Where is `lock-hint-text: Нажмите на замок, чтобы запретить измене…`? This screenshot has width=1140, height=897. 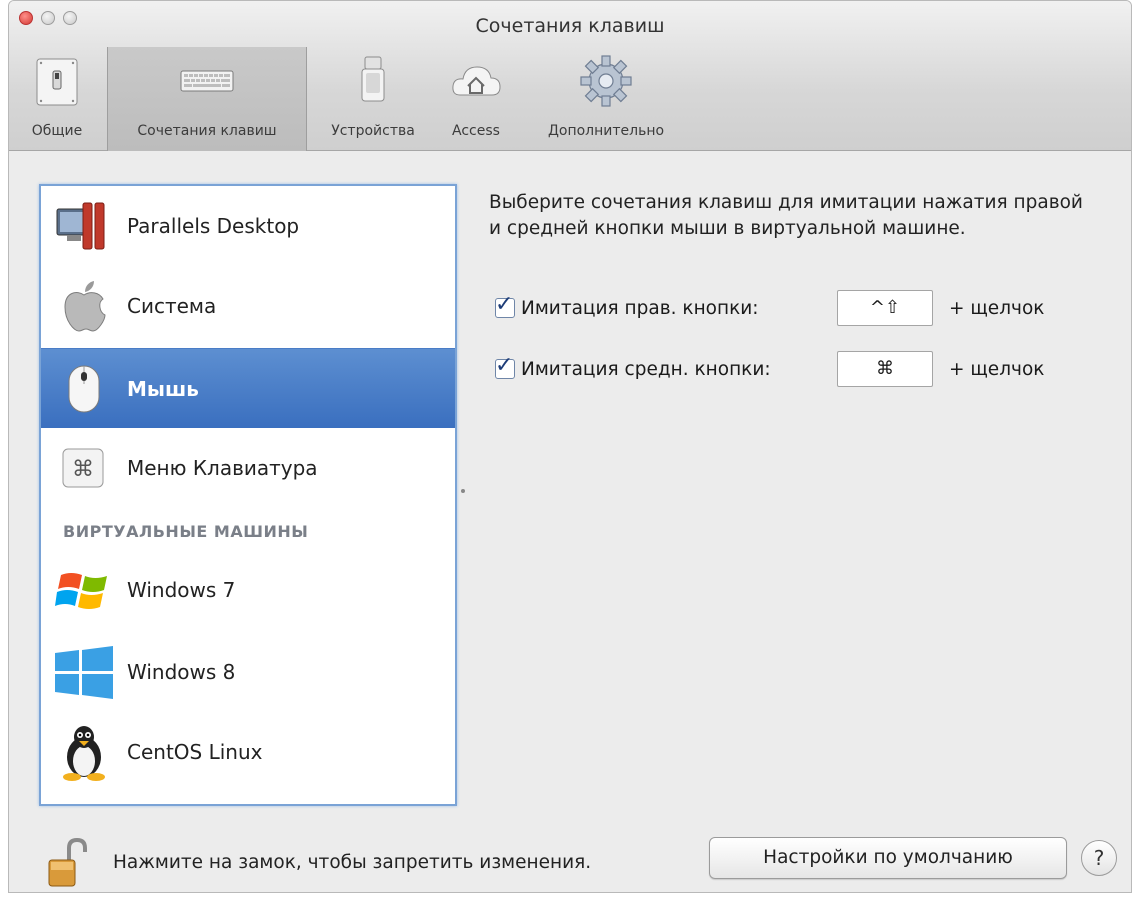 lock-hint-text: Нажмите на замок, чтобы запретить измене… is located at coordinates (352, 862).